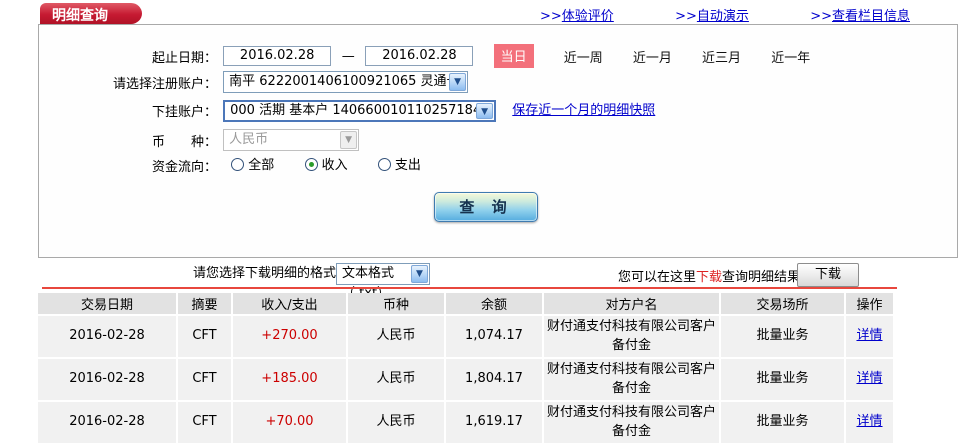 Image resolution: width=961 pixels, height=447 pixels. Describe the element at coordinates (469, 288) in the screenshot. I see `red-divider` at that location.